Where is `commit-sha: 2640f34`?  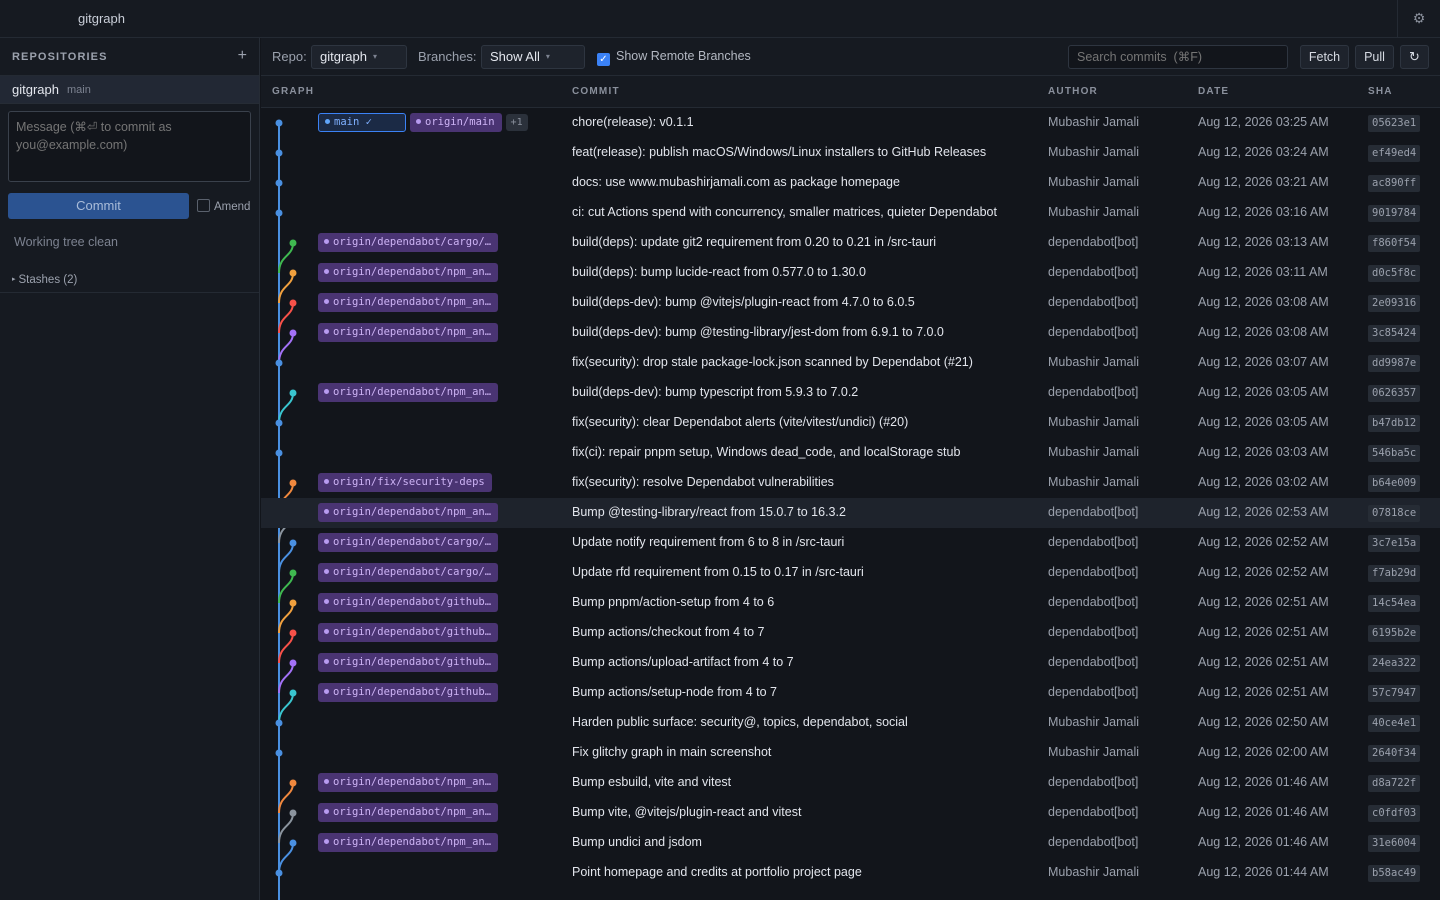 commit-sha: 2640f34 is located at coordinates (1394, 753).